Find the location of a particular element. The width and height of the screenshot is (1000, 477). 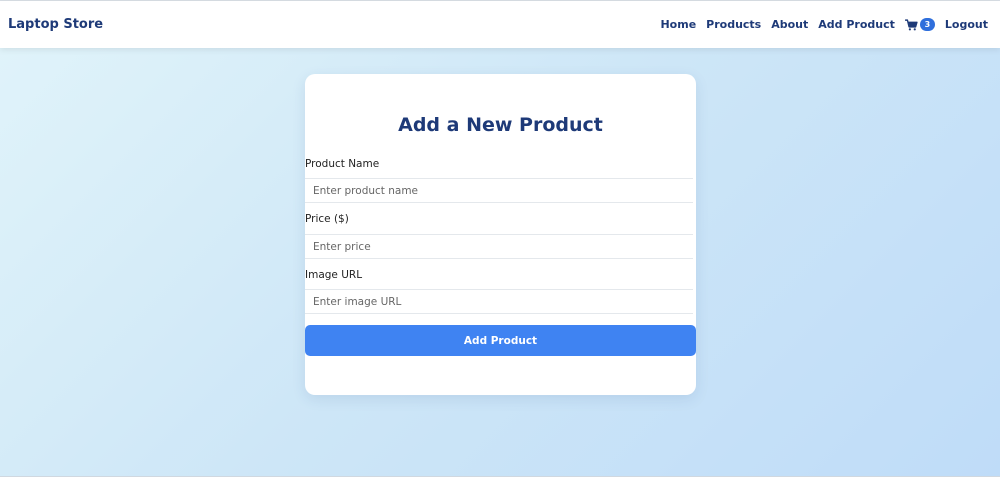

cart-icon is located at coordinates (911, 24).